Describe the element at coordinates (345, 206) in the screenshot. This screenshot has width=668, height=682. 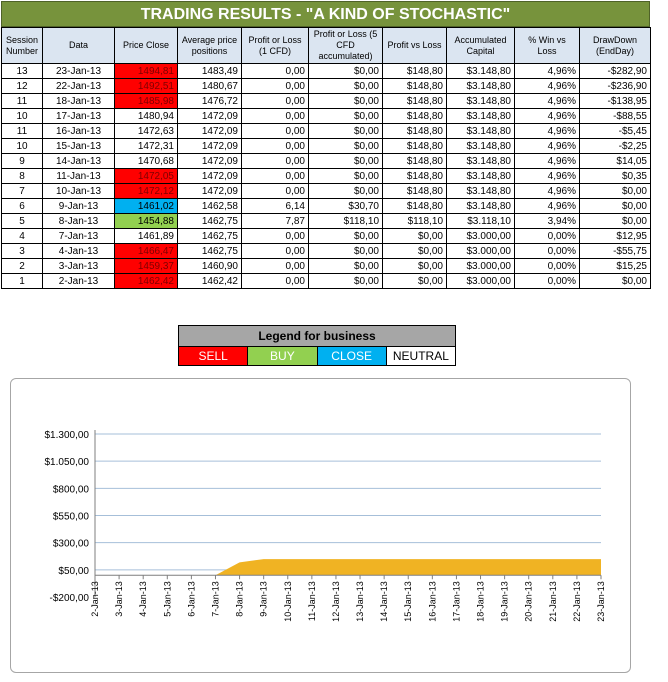
I see `cell-pl5: $30,70` at that location.